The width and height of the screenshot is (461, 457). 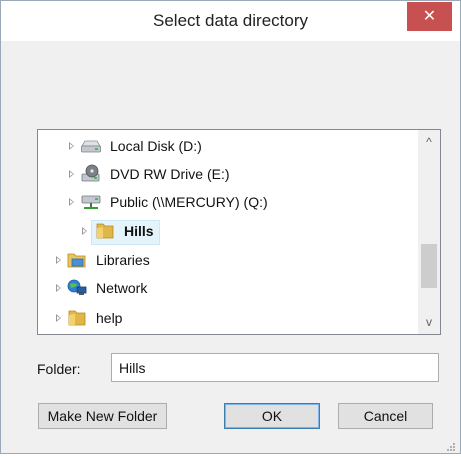 What do you see at coordinates (385, 416) in the screenshot?
I see `cancel-button: Cancel` at bounding box center [385, 416].